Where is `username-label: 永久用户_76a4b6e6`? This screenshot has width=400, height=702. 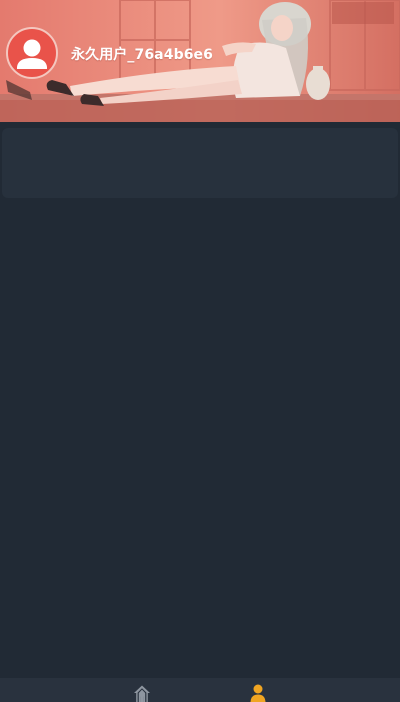 username-label: 永久用户_76a4b6e6 is located at coordinates (142, 55).